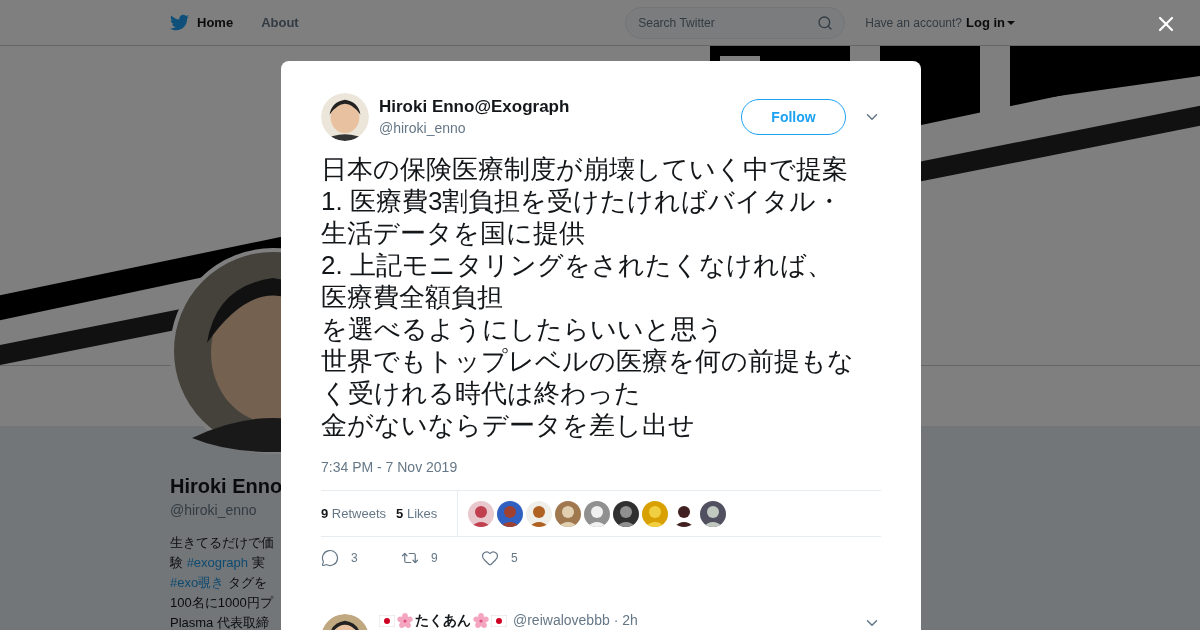 The height and width of the screenshot is (630, 1200). Describe the element at coordinates (481, 393) in the screenshot. I see `tweet-text-line: く受けれる時代は終わった` at that location.